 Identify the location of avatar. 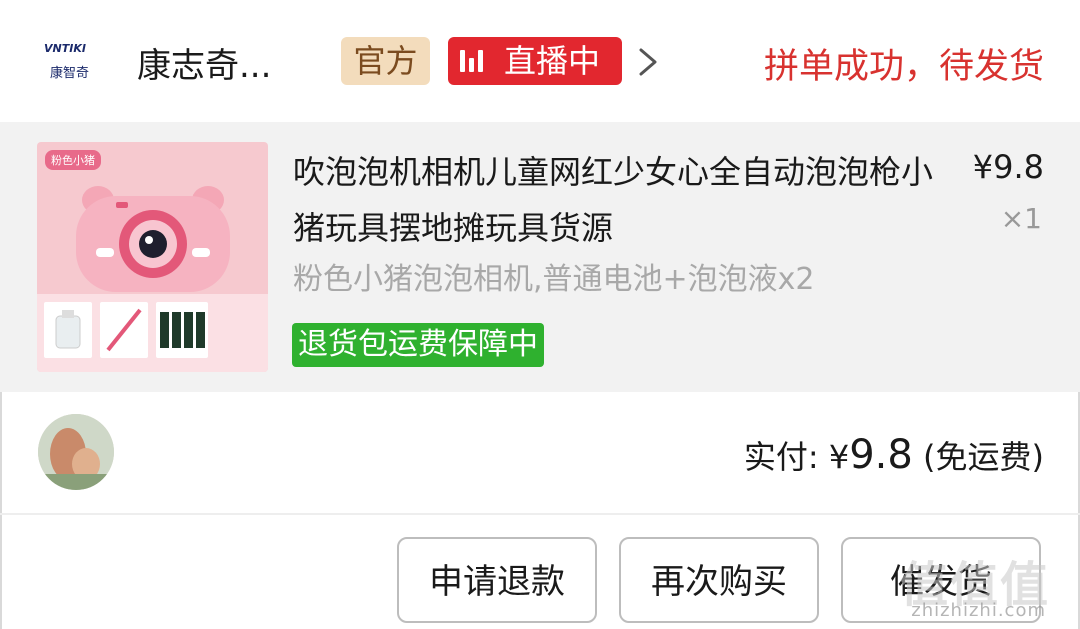
(76, 452).